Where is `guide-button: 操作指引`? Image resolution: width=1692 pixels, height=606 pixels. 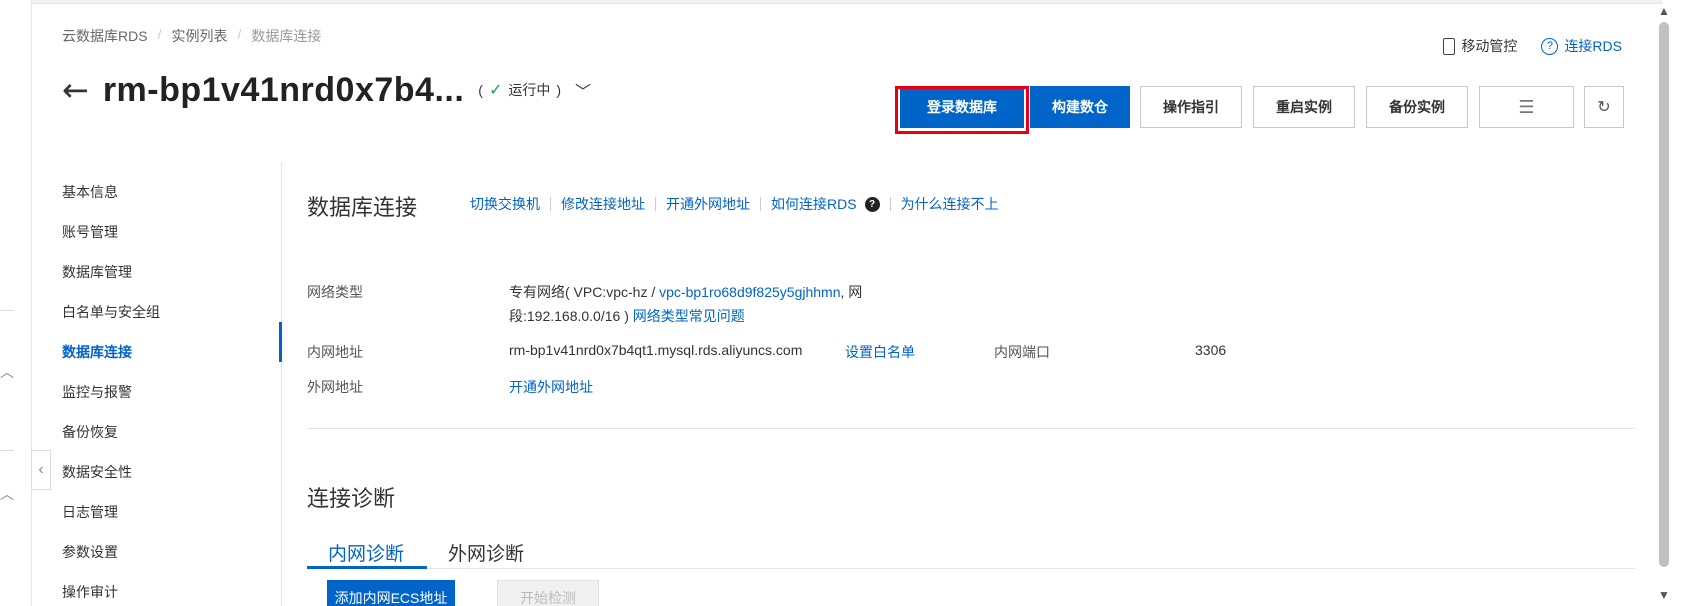
guide-button: 操作指引 is located at coordinates (1191, 107).